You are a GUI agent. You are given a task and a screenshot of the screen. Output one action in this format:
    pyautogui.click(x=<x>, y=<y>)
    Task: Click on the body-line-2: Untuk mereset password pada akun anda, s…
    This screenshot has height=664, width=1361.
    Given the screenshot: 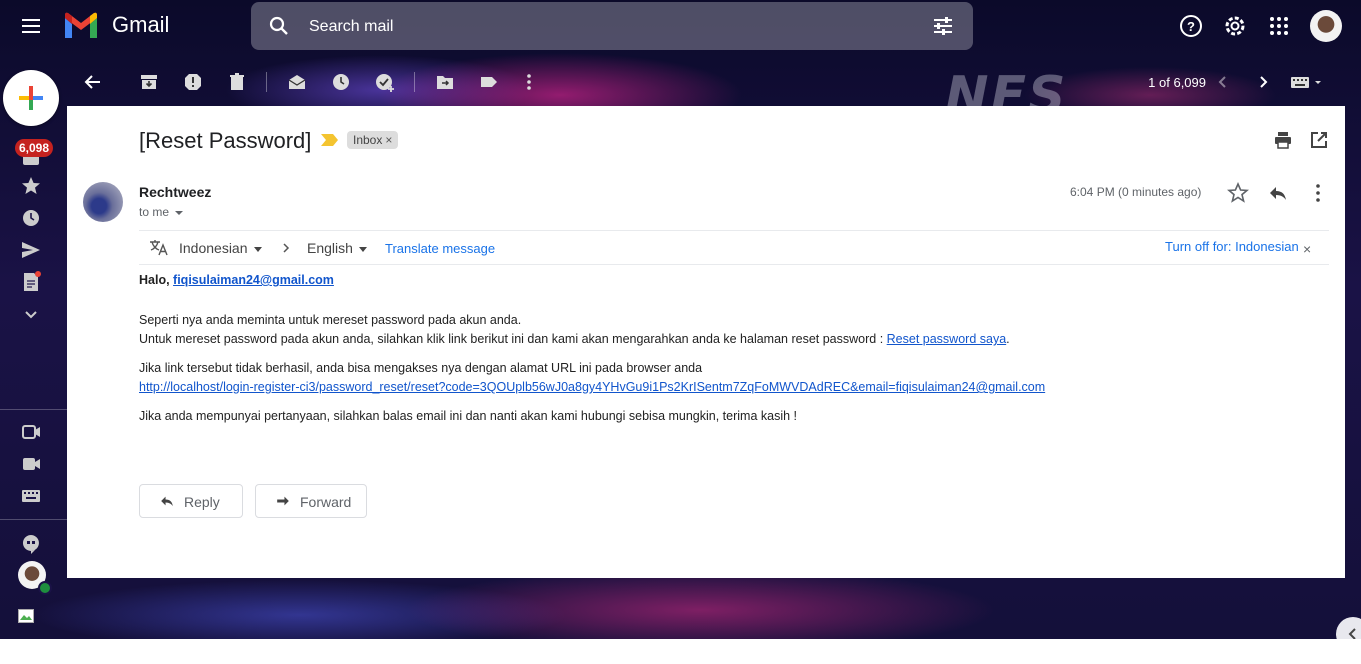 What is the action you would take?
    pyautogui.click(x=574, y=339)
    